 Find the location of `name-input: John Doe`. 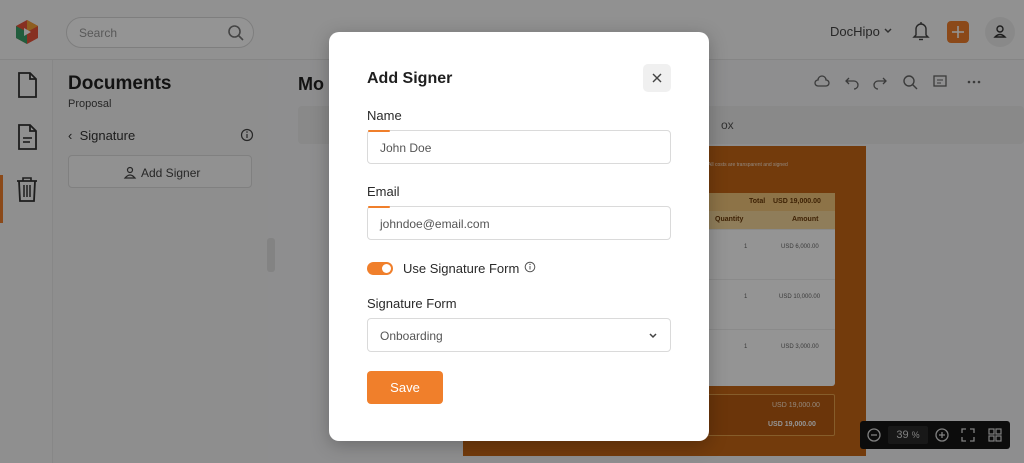

name-input: John Doe is located at coordinates (405, 148).